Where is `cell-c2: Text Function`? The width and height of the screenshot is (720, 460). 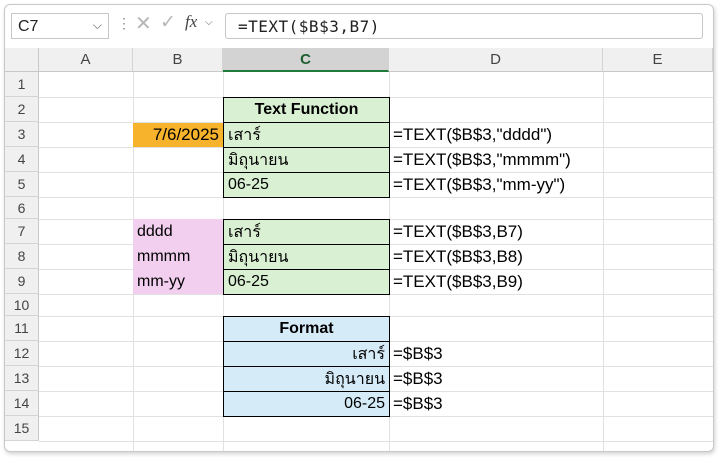
cell-c2: Text Function is located at coordinates (306, 110).